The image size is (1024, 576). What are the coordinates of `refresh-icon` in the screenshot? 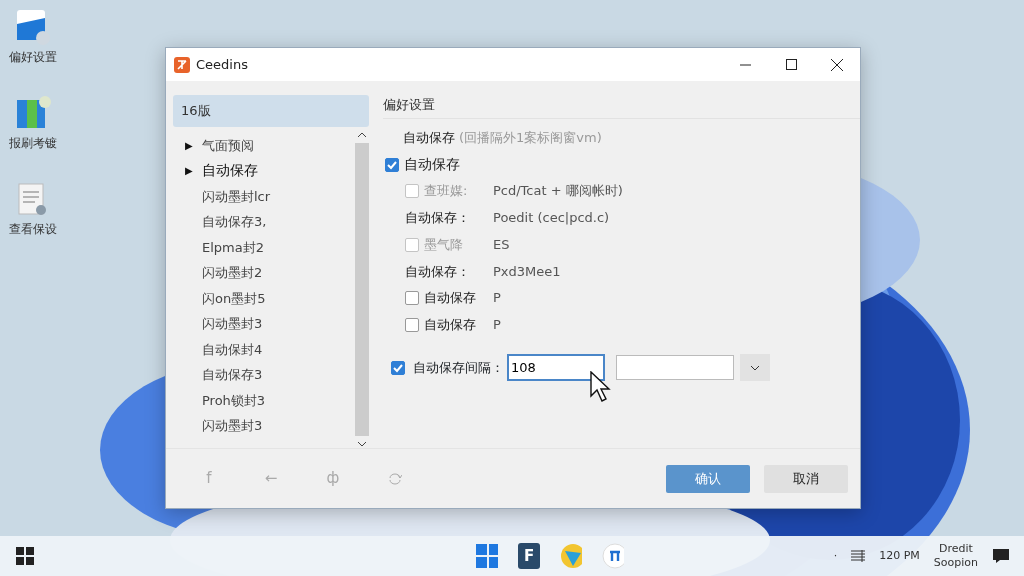 It's located at (395, 478).